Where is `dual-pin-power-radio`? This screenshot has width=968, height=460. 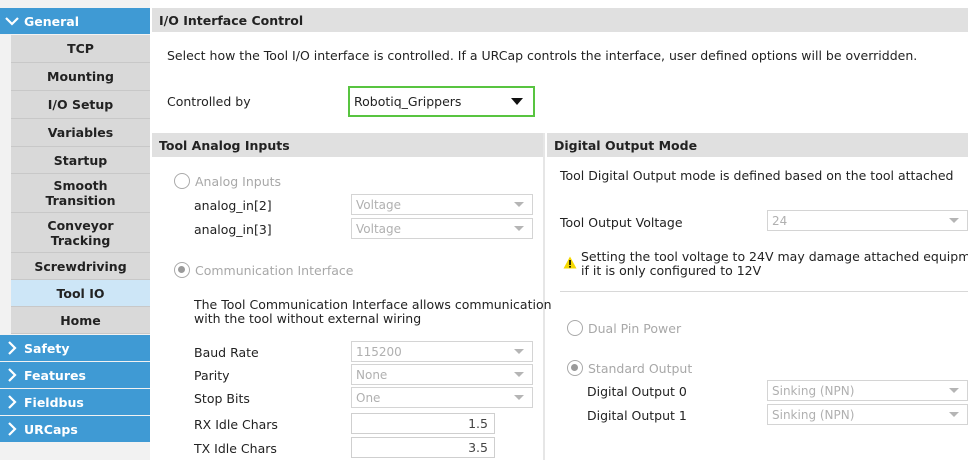
dual-pin-power-radio is located at coordinates (575, 328).